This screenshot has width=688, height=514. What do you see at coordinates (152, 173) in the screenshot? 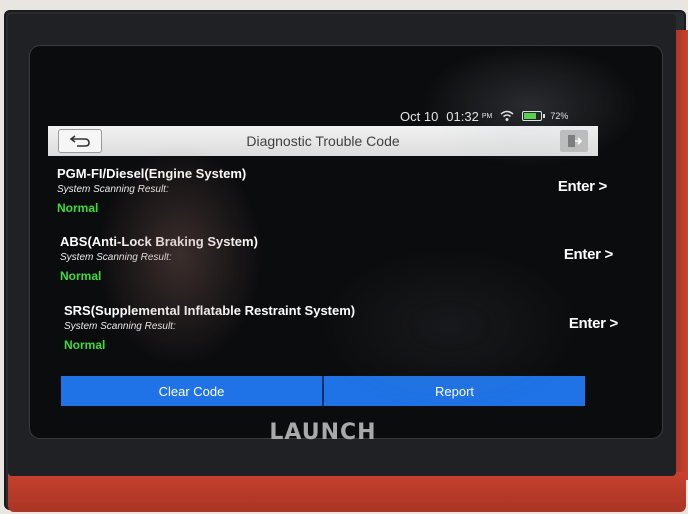
I see `system-name: PGM-FI/Diesel(Engine System)` at bounding box center [152, 173].